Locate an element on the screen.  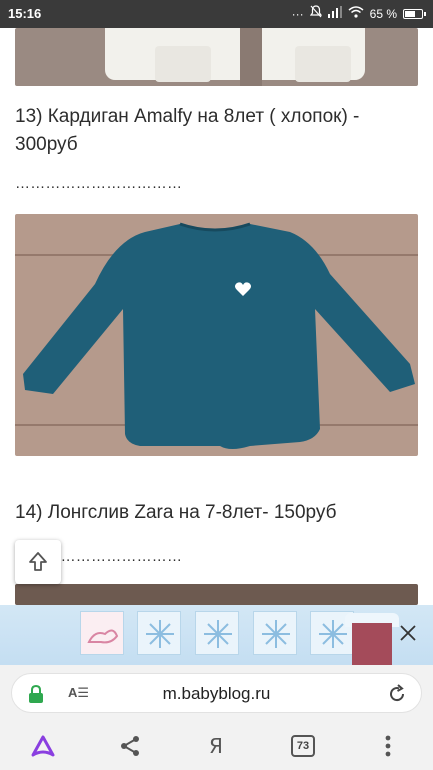
close-icon is located at coordinates (408, 633).